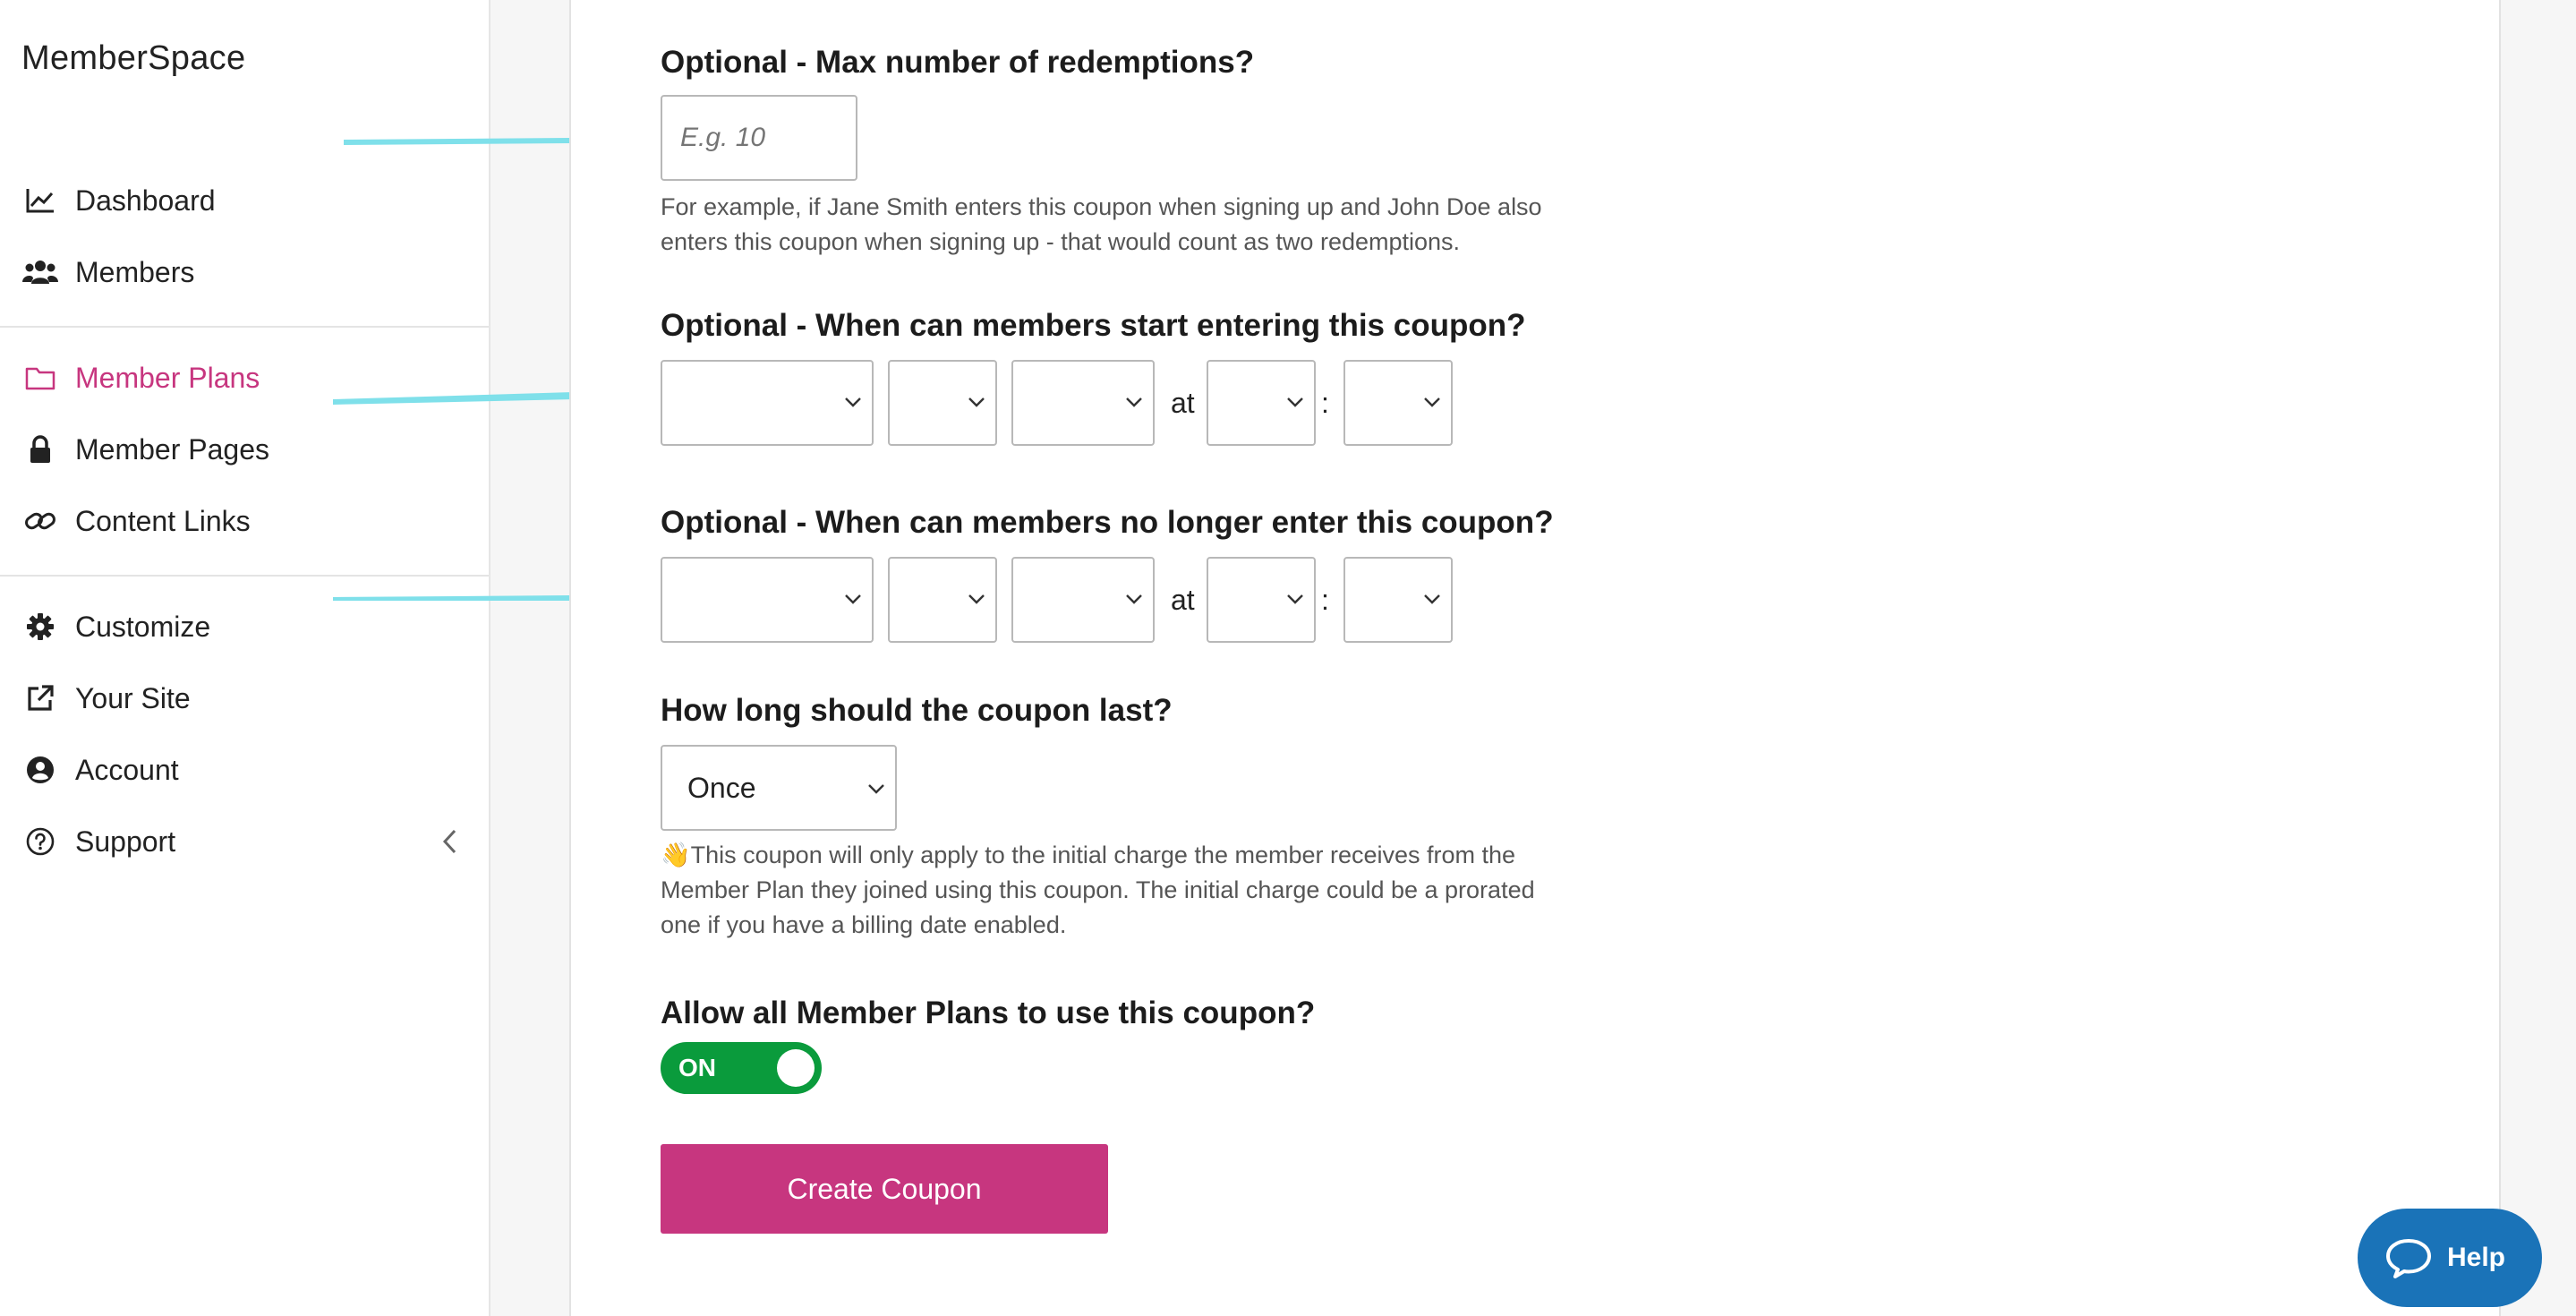 This screenshot has width=2576, height=1316. What do you see at coordinates (172, 449) in the screenshot?
I see `sidebar-item-label: Member Pages` at bounding box center [172, 449].